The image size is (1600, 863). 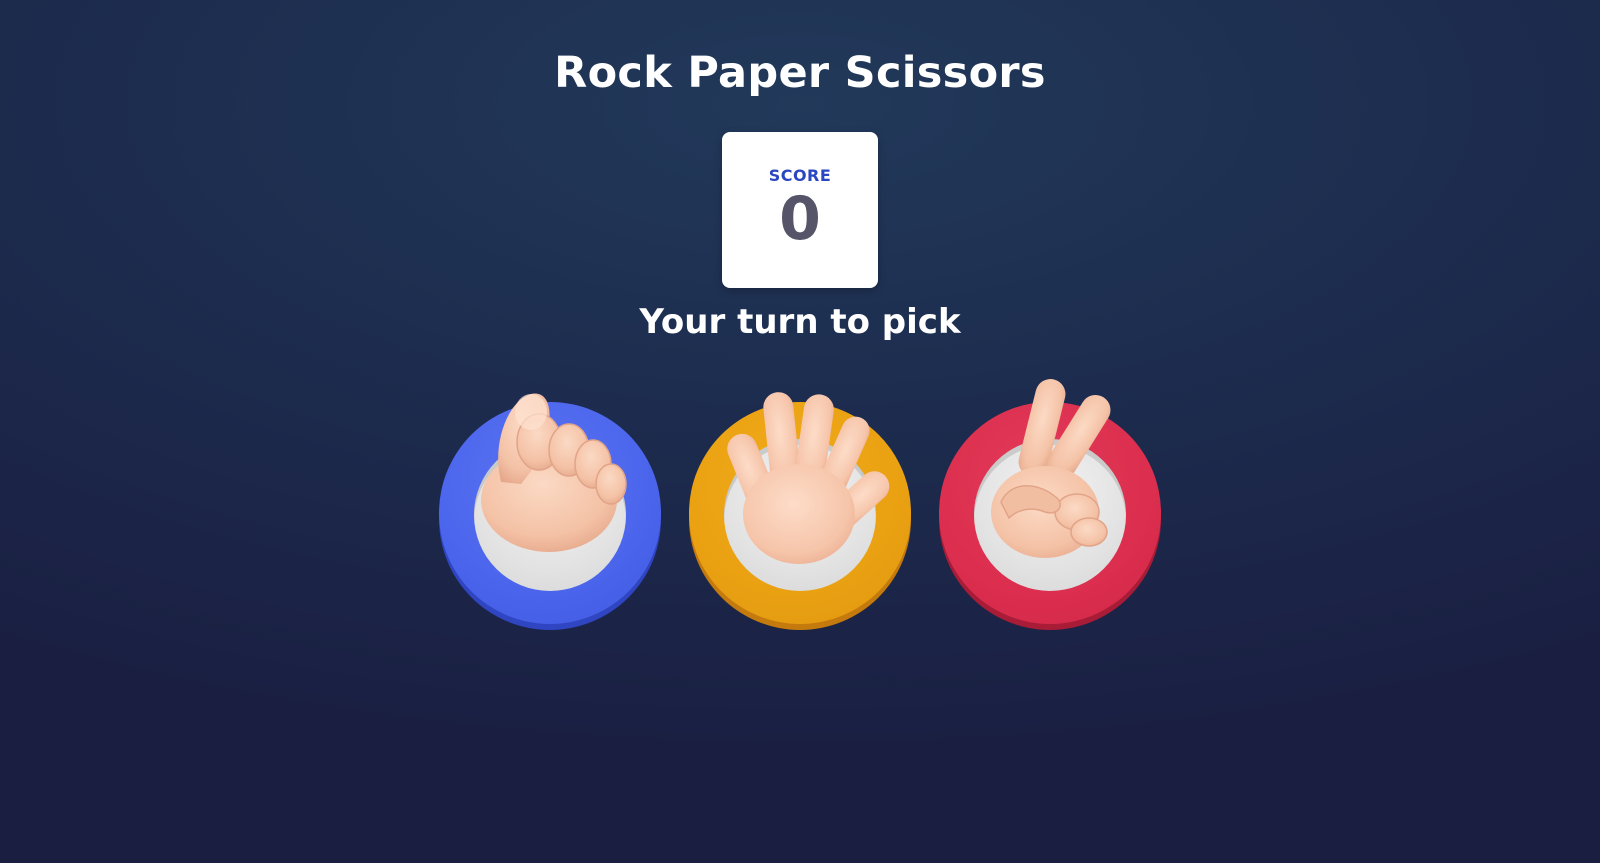 I want to click on game-title: Rock Paper Scissors, so click(x=800, y=73).